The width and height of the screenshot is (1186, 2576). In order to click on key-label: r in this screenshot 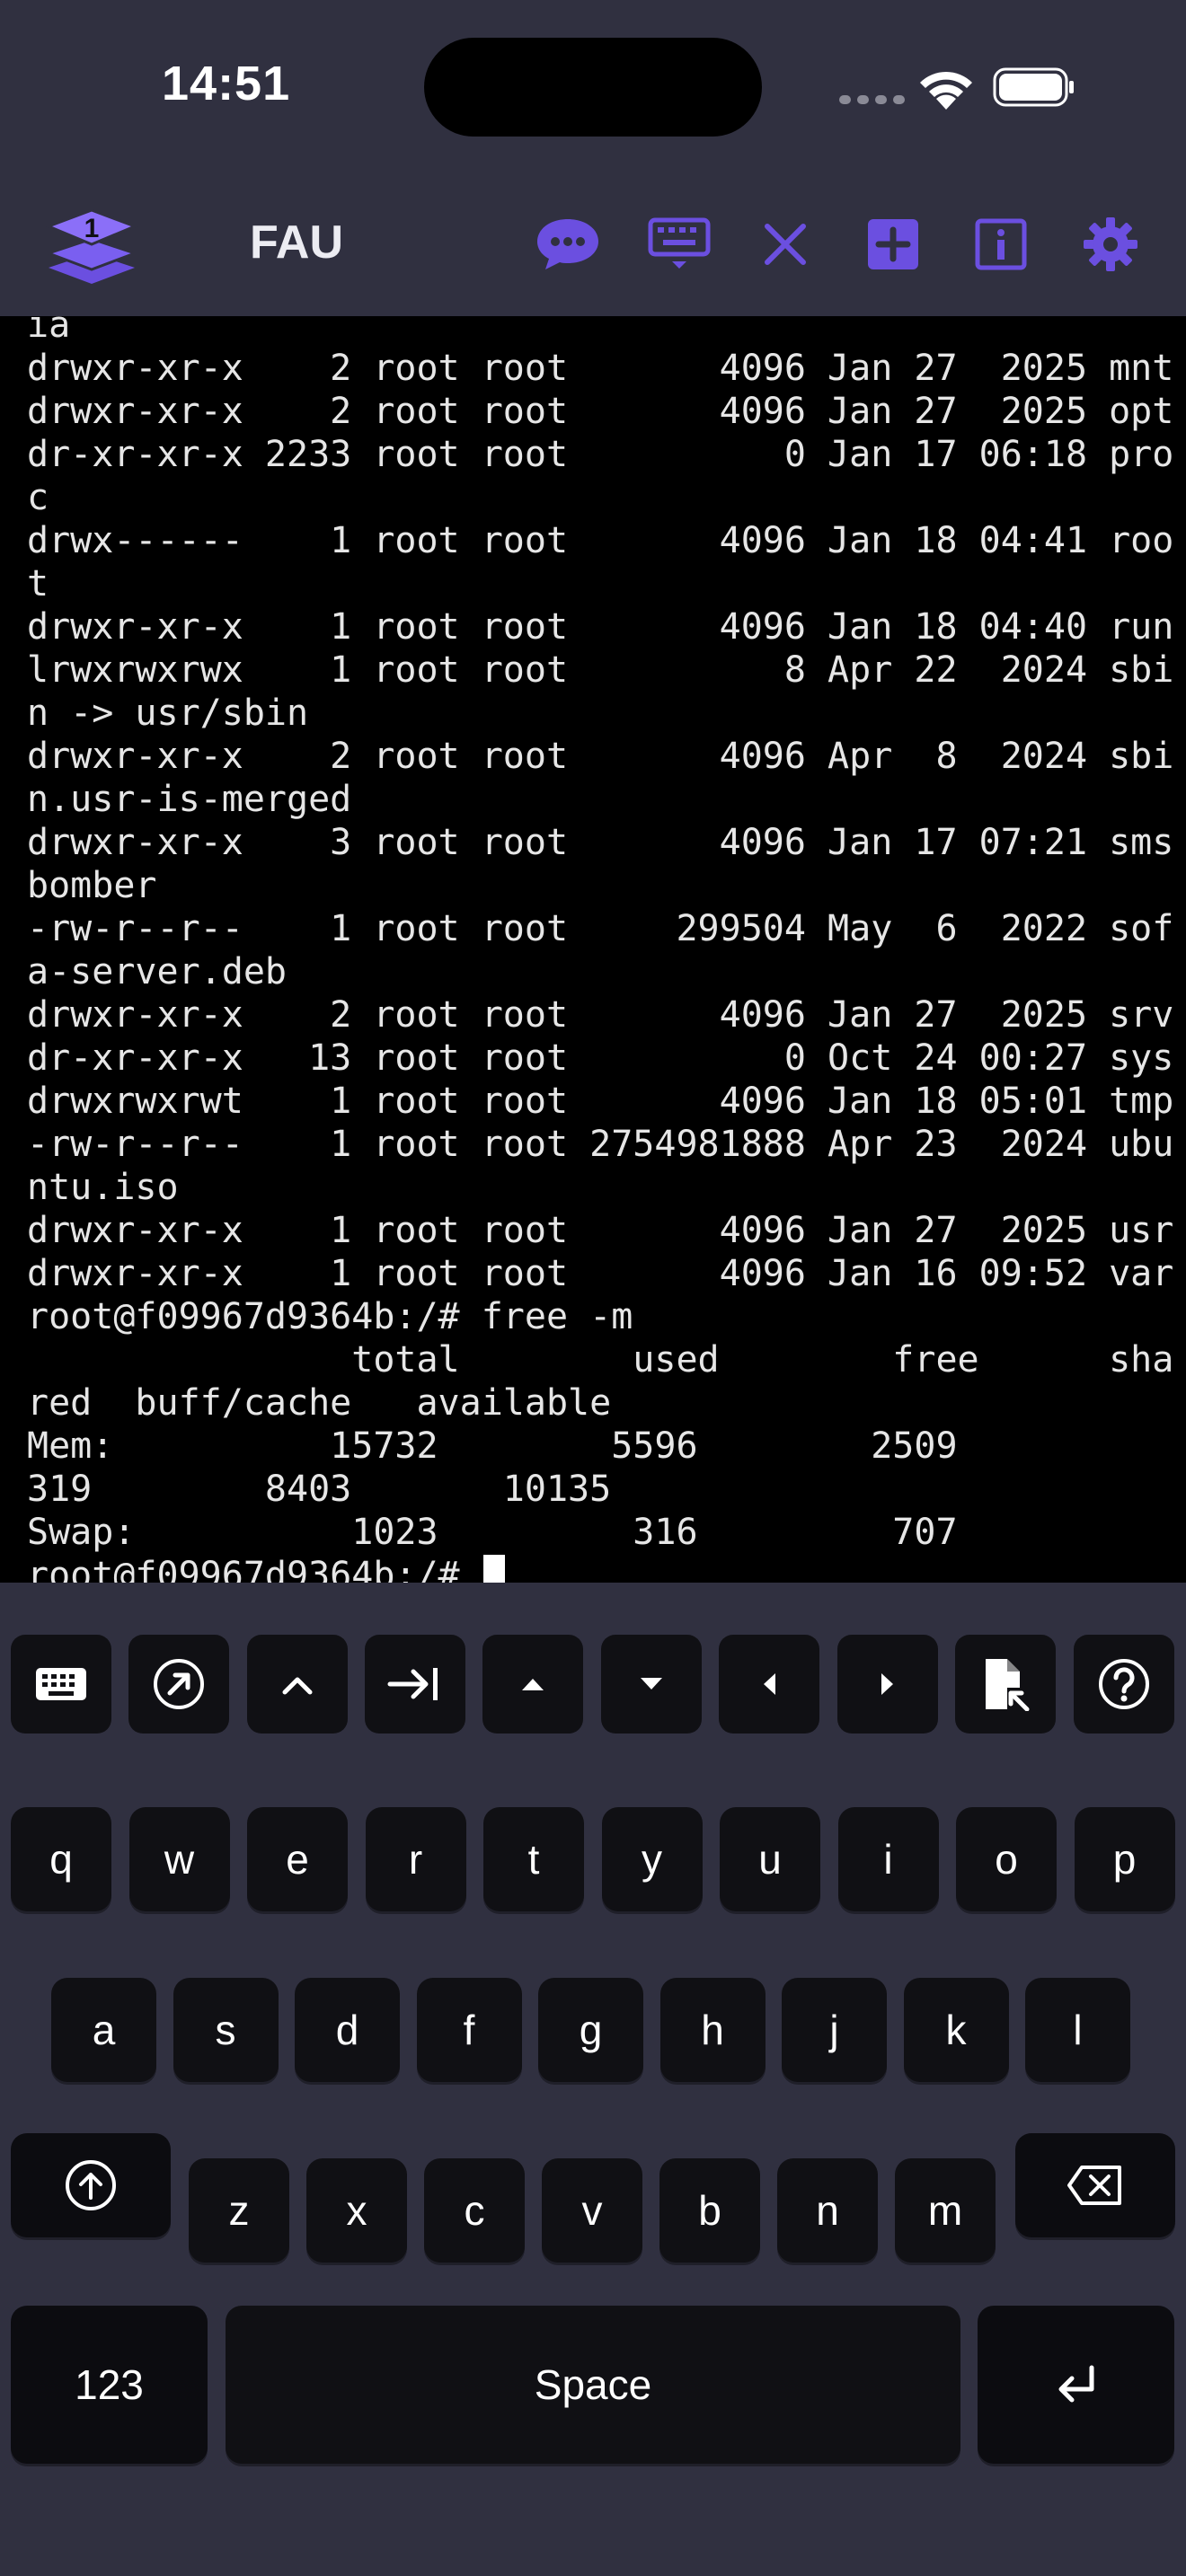, I will do `click(415, 1859)`.